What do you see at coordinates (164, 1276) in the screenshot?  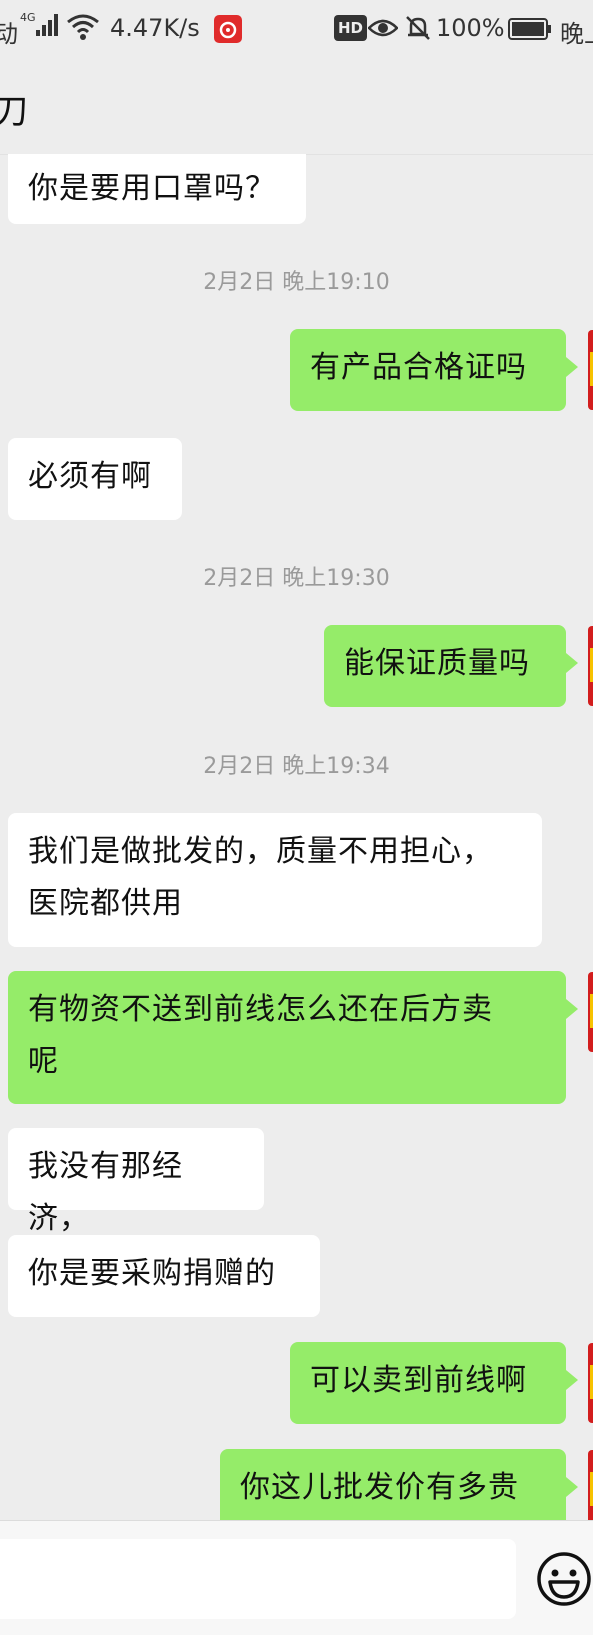 I see `message-incoming: 你是要采购捐赠的` at bounding box center [164, 1276].